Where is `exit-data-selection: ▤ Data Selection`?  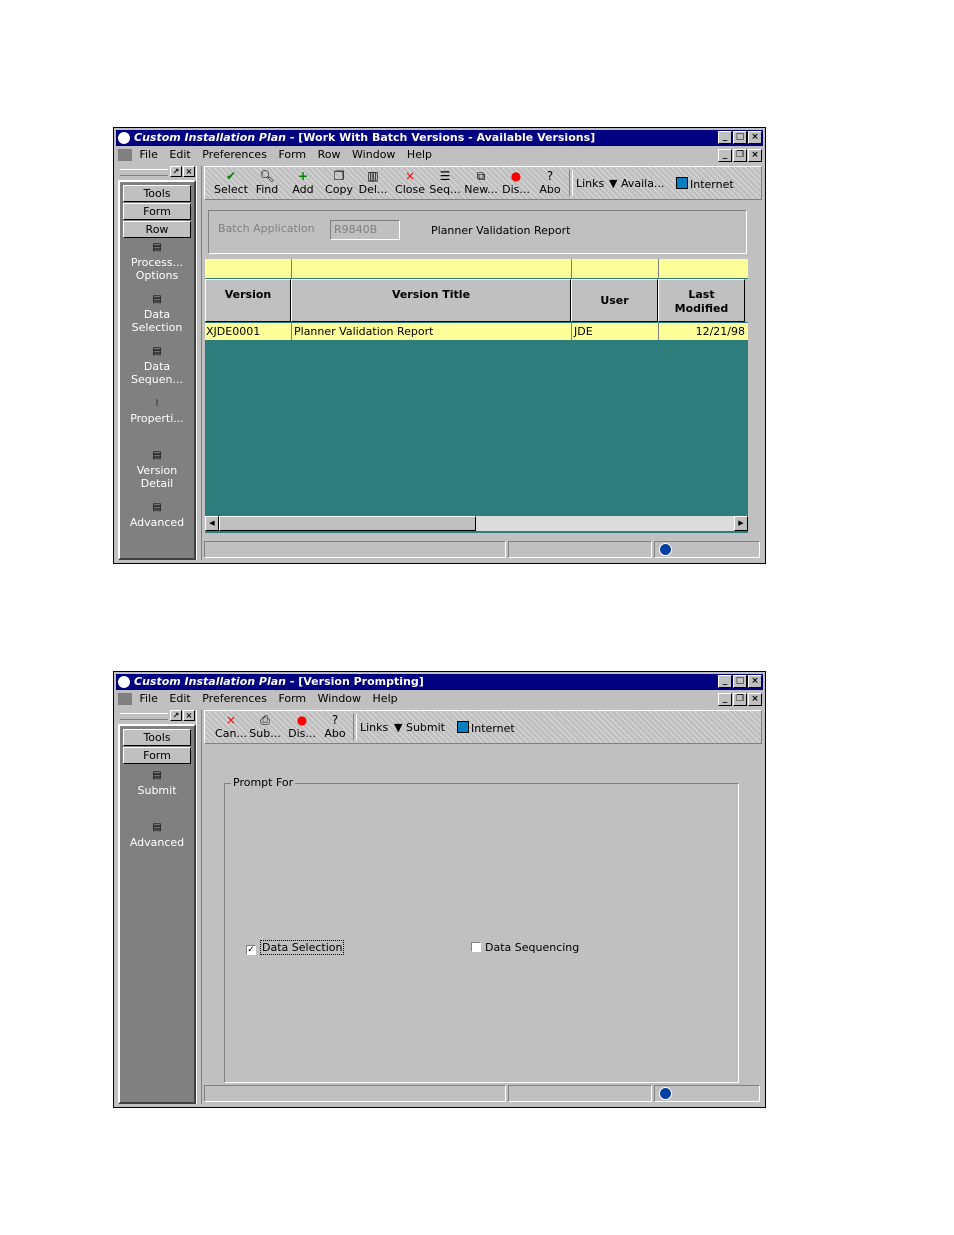
exit-data-selection: ▤ Data Selection is located at coordinates (157, 314).